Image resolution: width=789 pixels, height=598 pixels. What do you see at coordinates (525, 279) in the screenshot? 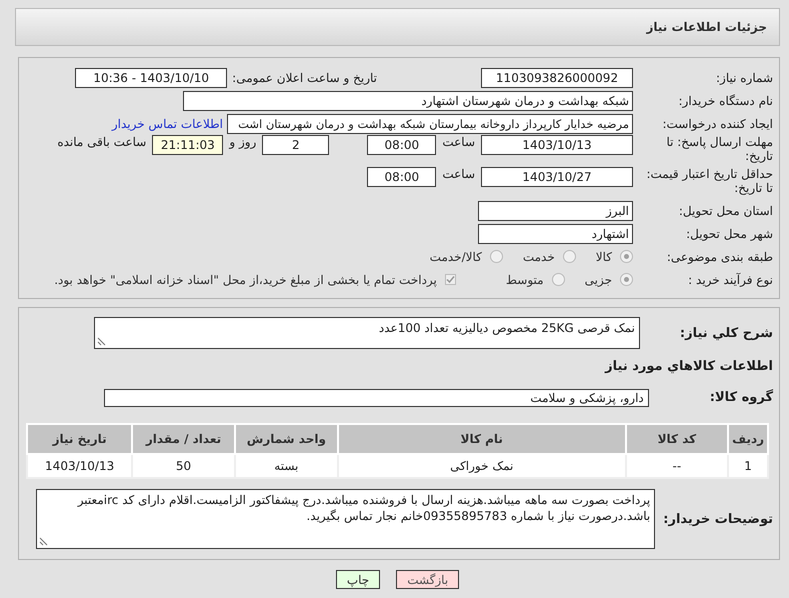
I see `option-label: متوسط` at bounding box center [525, 279].